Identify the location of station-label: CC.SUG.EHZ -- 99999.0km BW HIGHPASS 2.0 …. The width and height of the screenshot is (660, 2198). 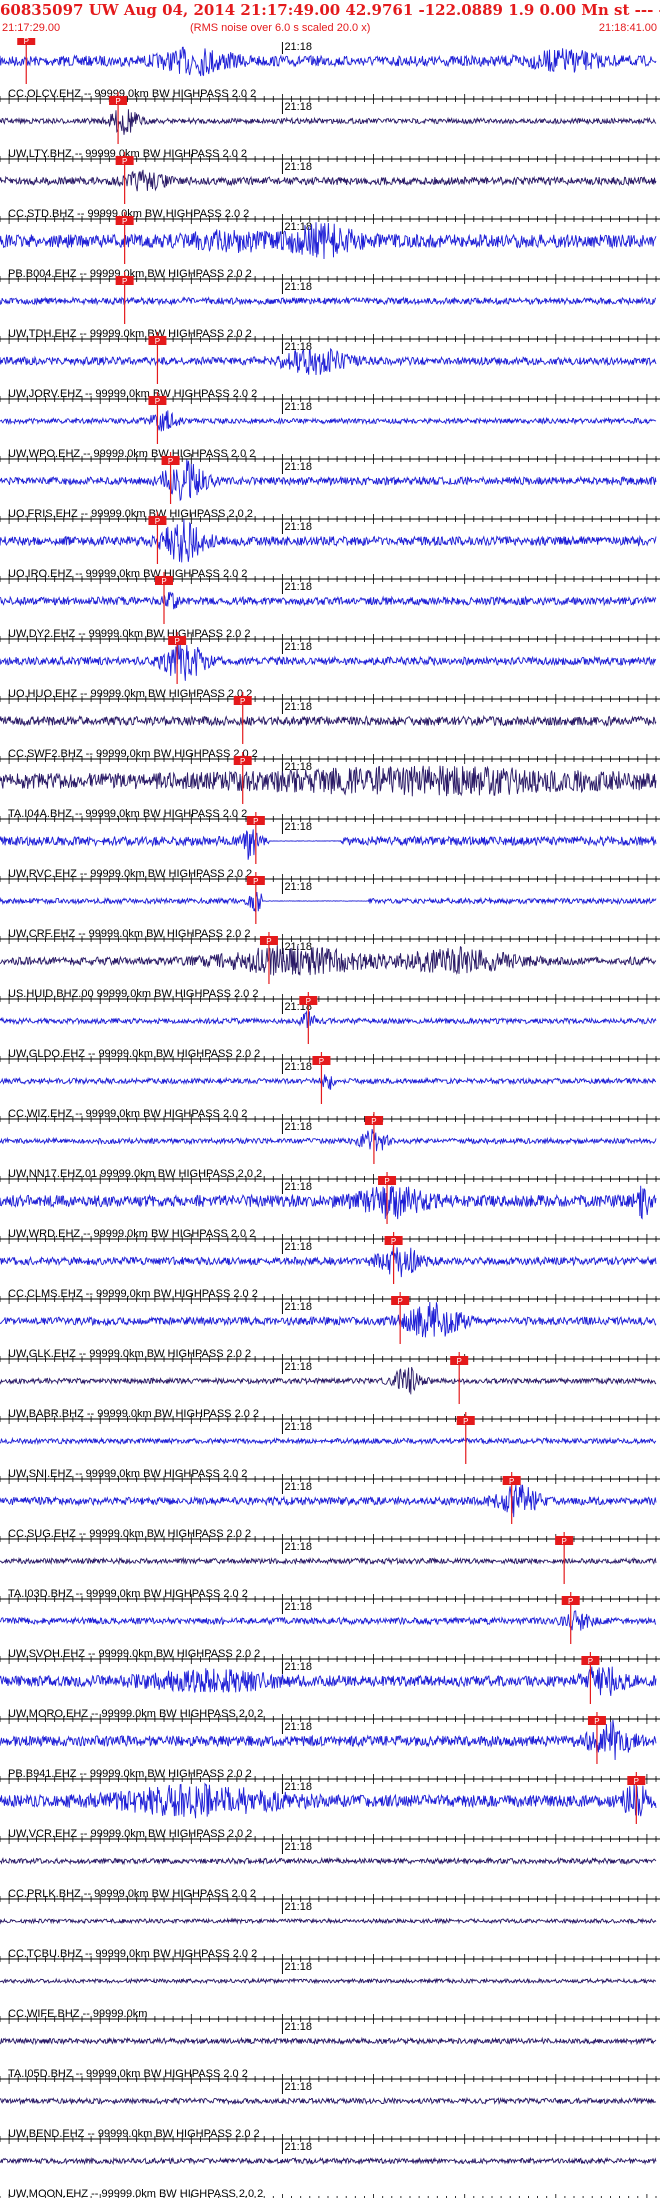
(129, 1534).